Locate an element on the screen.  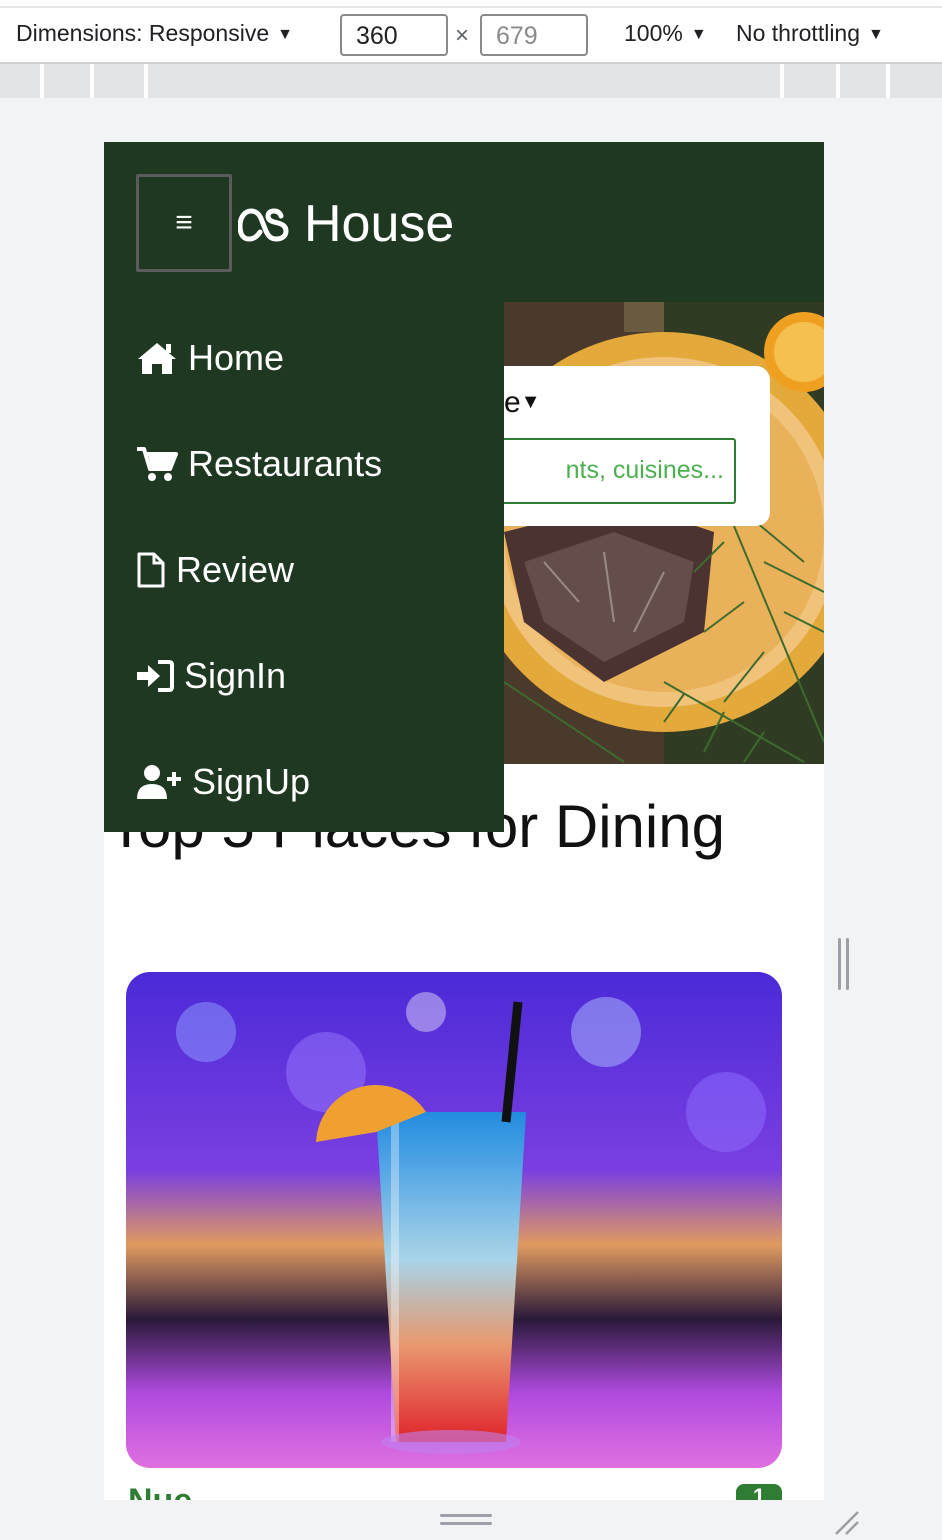
user-plus-icon is located at coordinates (159, 782).